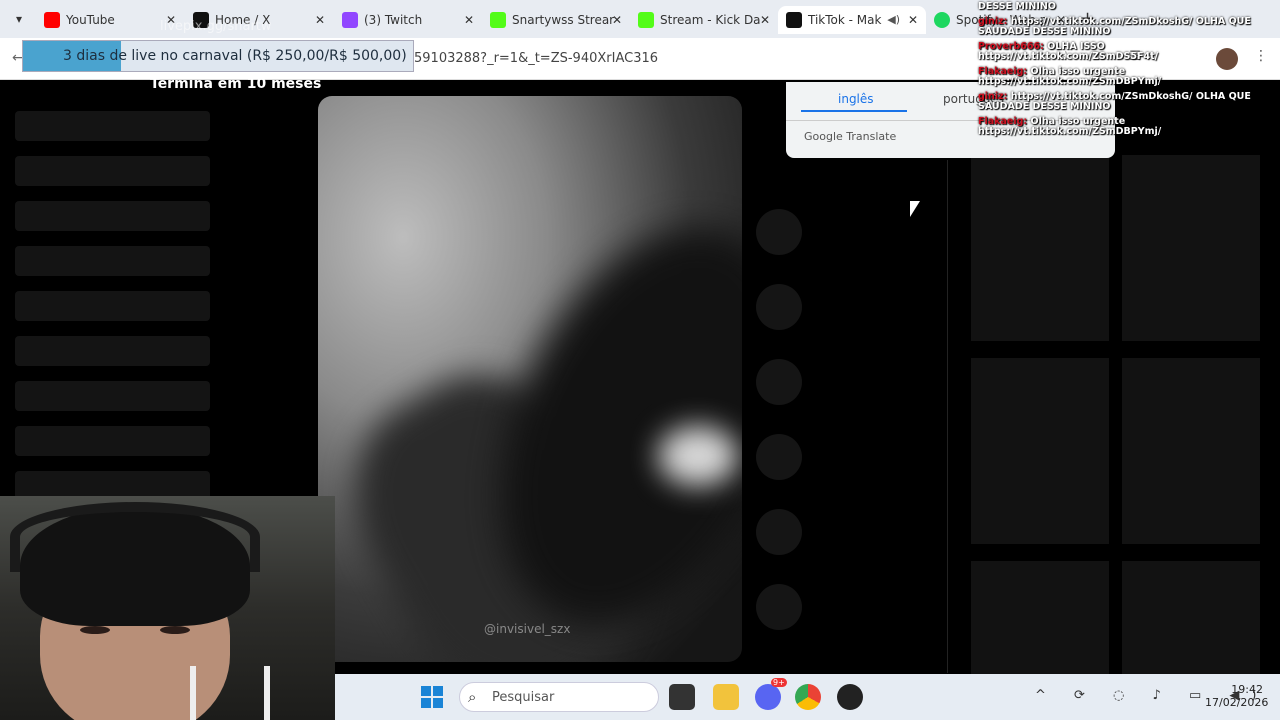 This screenshot has width=1280, height=720. Describe the element at coordinates (523, 697) in the screenshot. I see `search-placeholder: Pesquisar` at that location.